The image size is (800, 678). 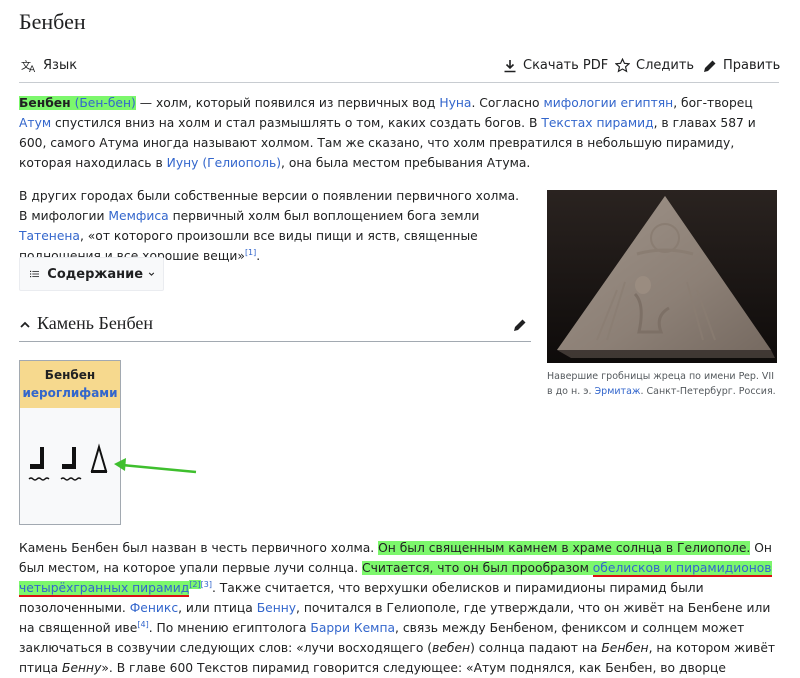 I want to click on link-hermitage: Эрмитаж, so click(x=618, y=391).